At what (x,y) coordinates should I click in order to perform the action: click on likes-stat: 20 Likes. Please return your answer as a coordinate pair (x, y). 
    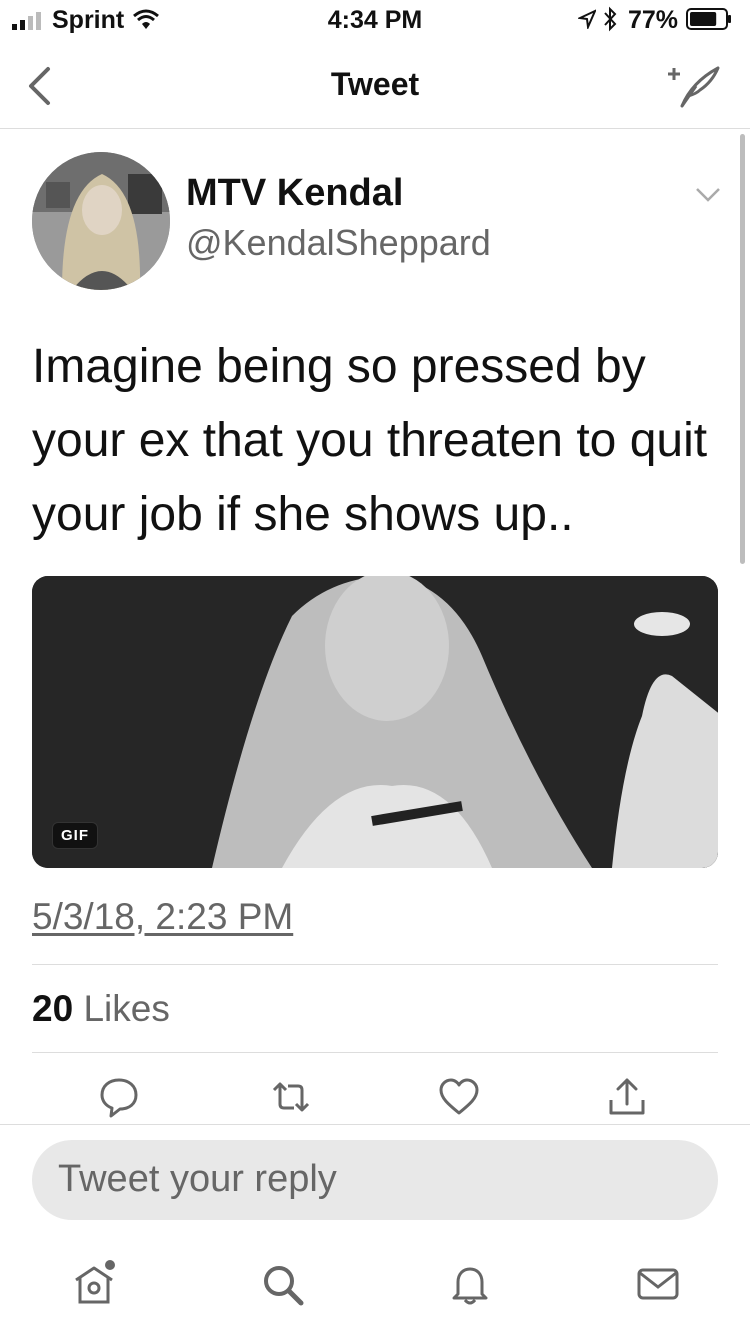
    Looking at the image, I should click on (101, 1009).